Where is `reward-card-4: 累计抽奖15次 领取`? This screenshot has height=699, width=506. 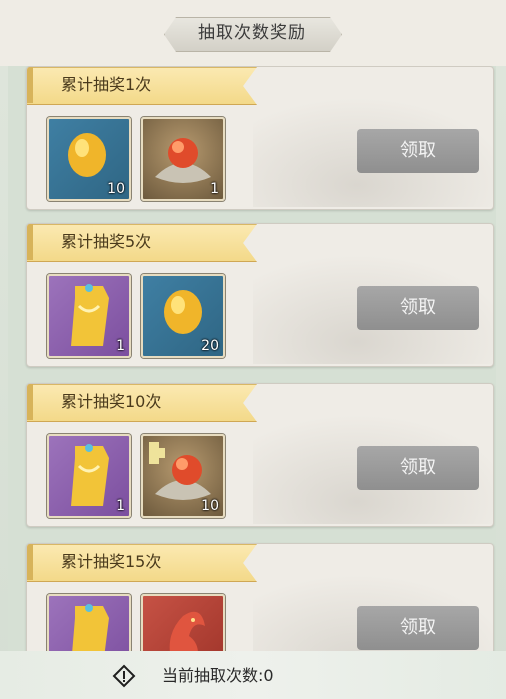 reward-card-4: 累计抽奖15次 领取 is located at coordinates (260, 597).